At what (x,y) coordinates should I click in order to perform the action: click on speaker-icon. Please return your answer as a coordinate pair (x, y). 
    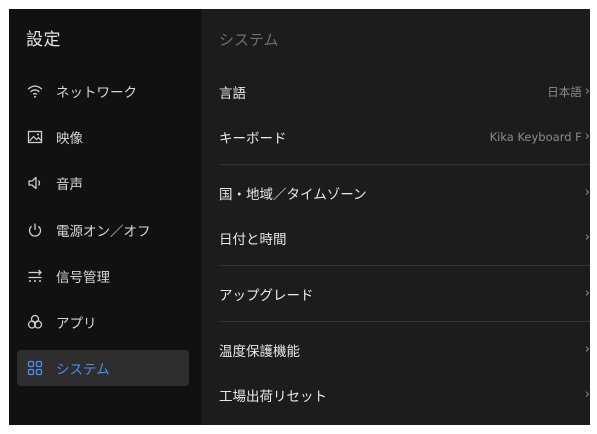
    Looking at the image, I should click on (35, 183).